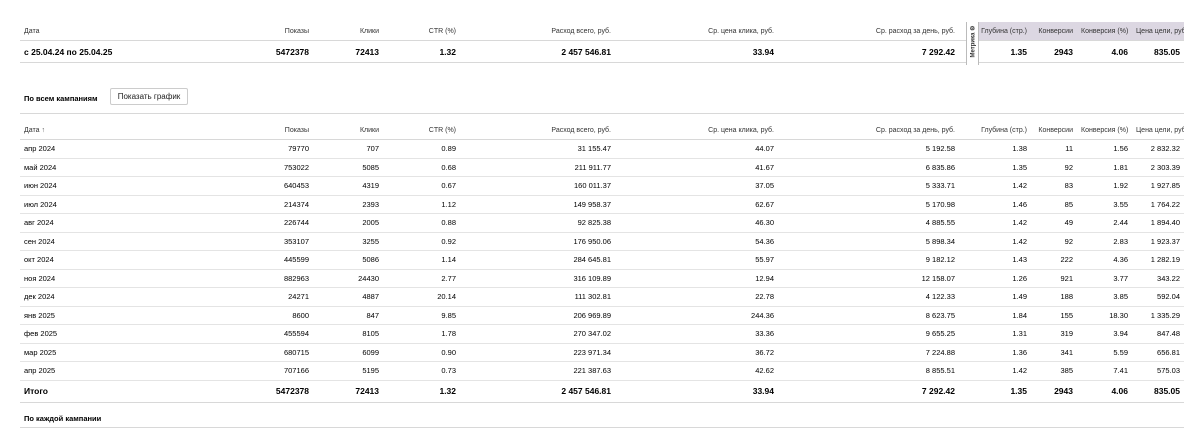 This screenshot has height=435, width=1200. Describe the element at coordinates (122, 223) in the screenshot. I see `cell-date: авг 2024` at that location.